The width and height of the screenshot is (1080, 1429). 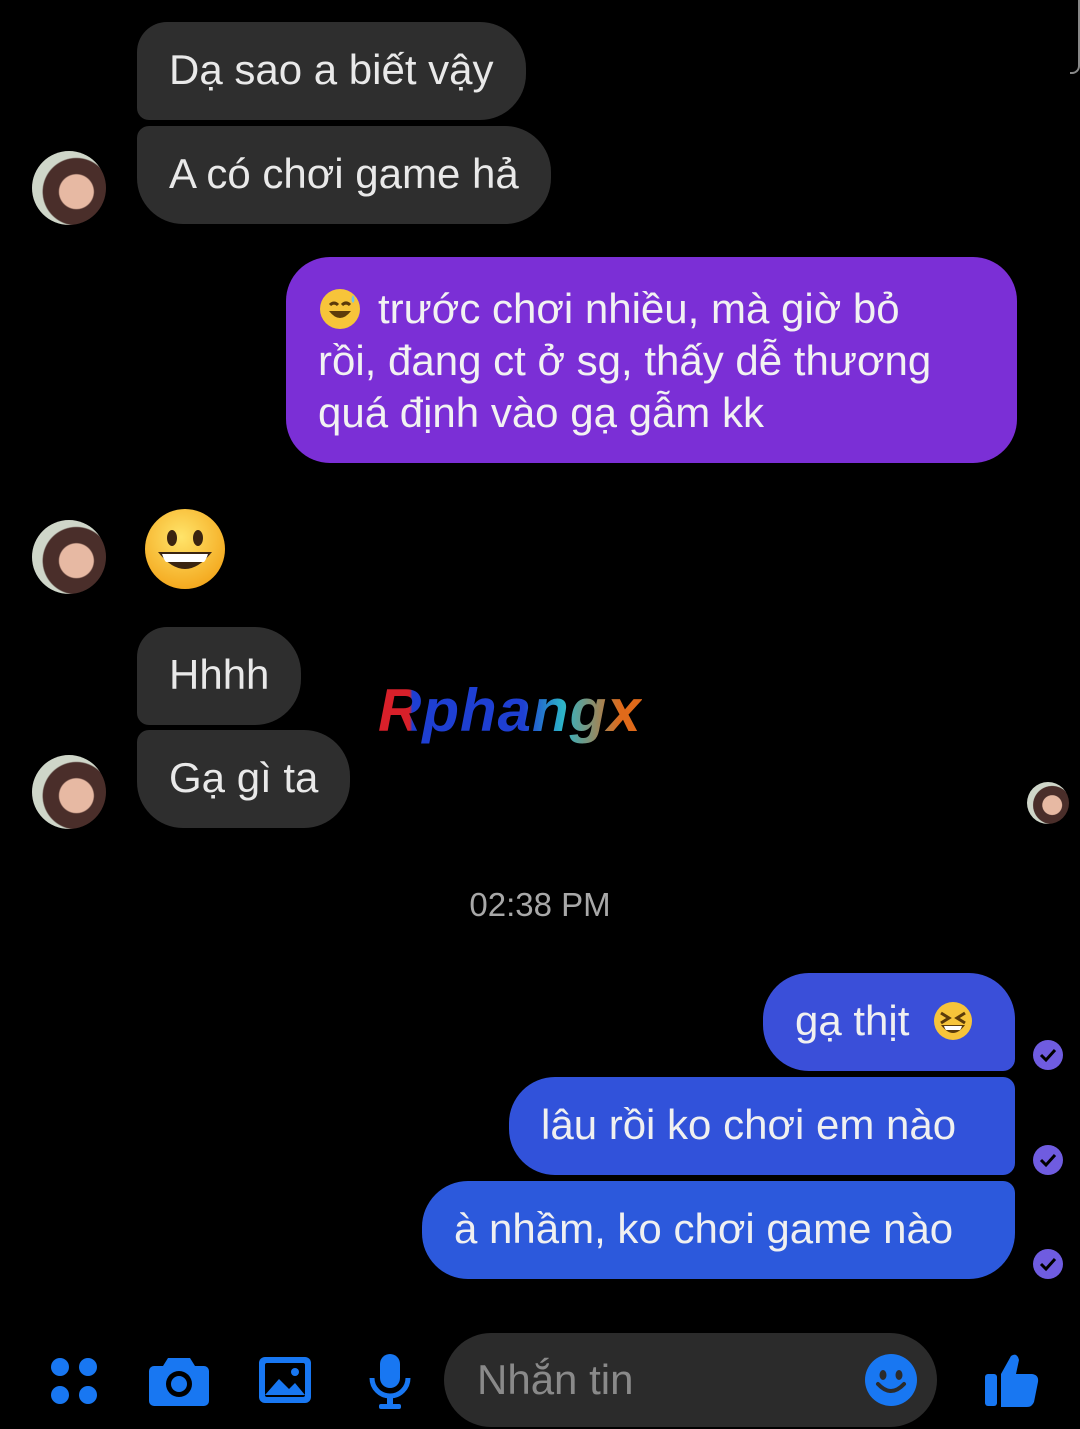 What do you see at coordinates (340, 309) in the screenshot?
I see `sweat-smile-emoji` at bounding box center [340, 309].